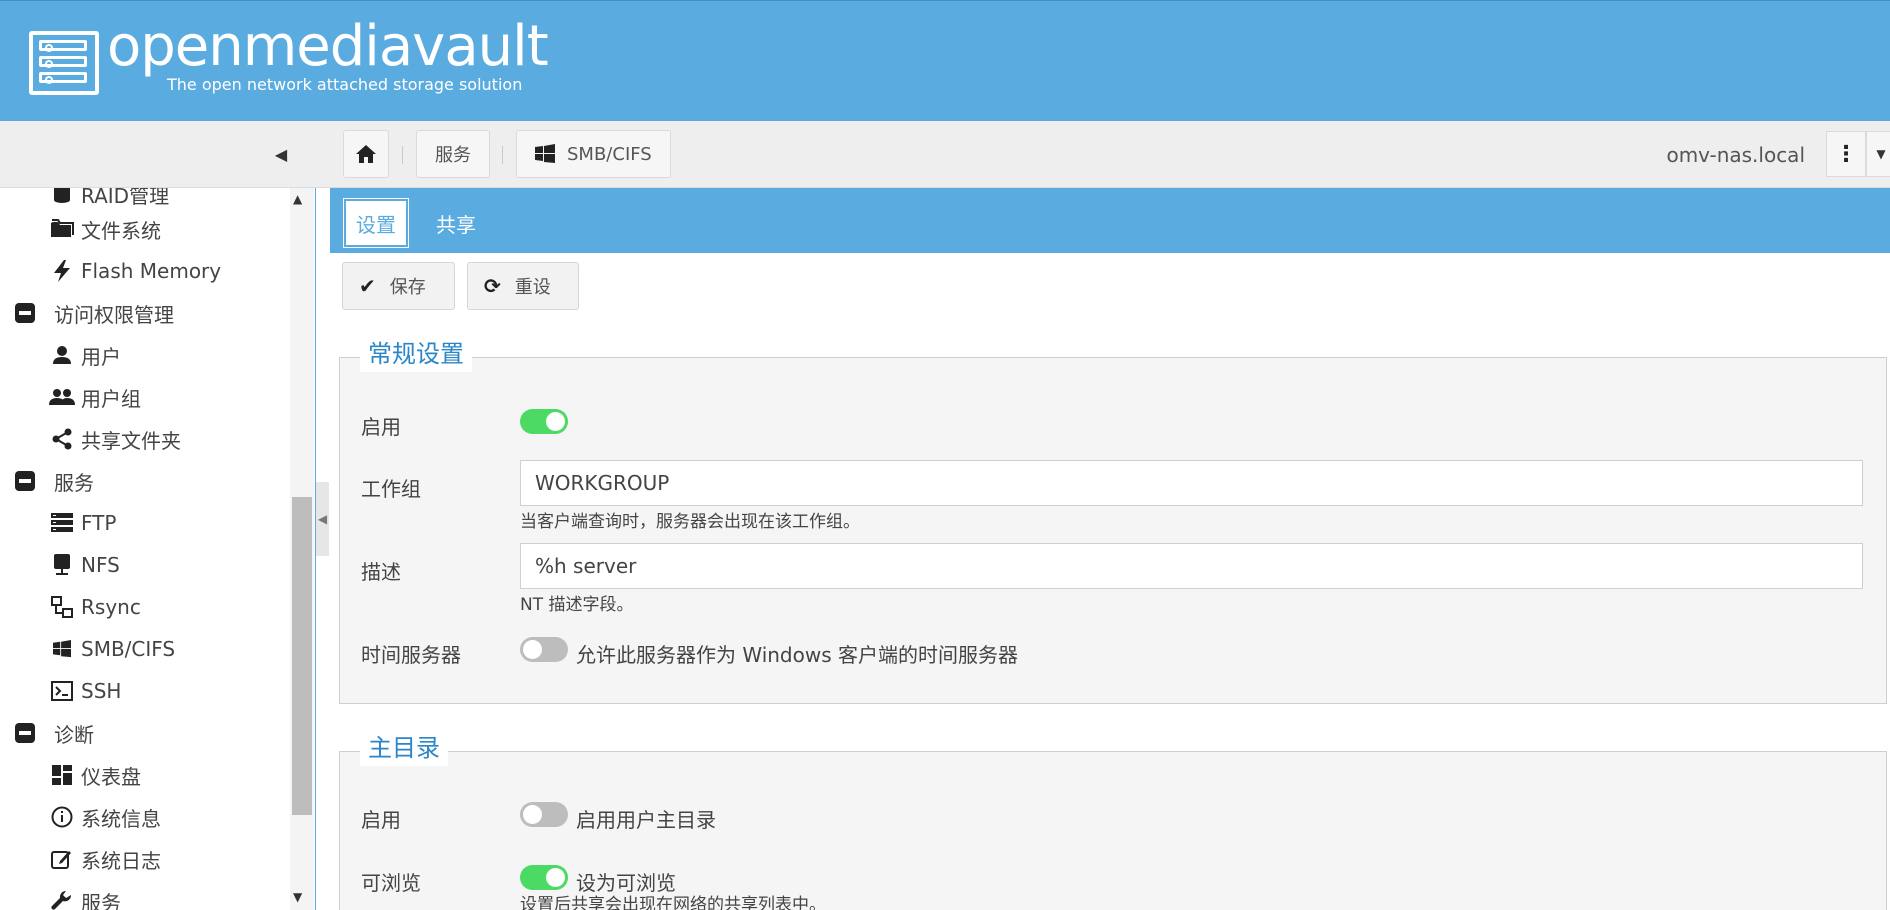 This screenshot has width=1890, height=910. What do you see at coordinates (532, 287) in the screenshot?
I see `reset-label: 重设` at bounding box center [532, 287].